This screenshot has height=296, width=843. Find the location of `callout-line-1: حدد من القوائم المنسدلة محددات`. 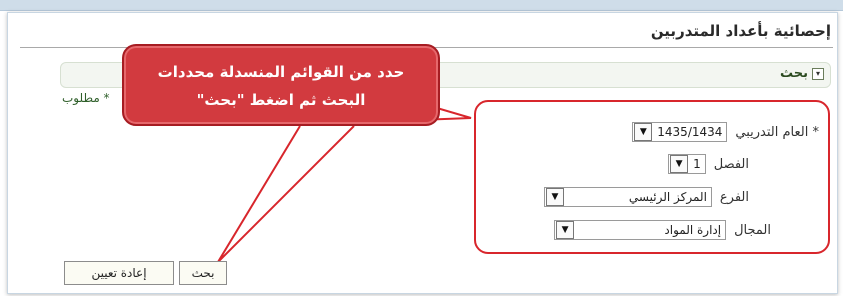

callout-line-1: حدد من القوائم المنسدلة محددات is located at coordinates (281, 72).